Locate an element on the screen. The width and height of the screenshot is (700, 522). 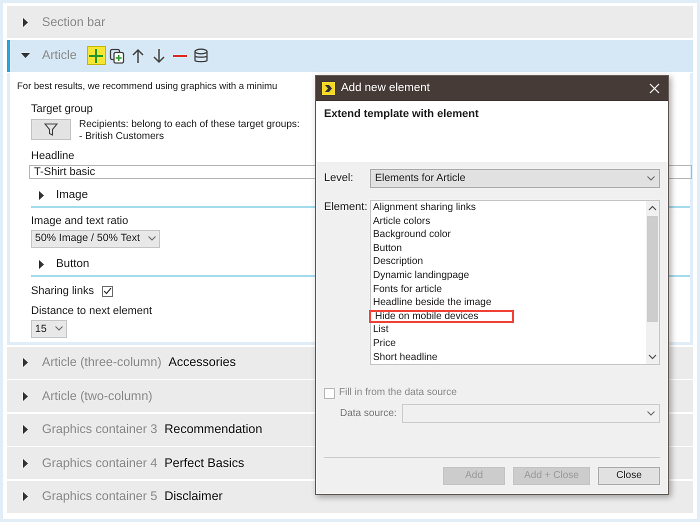
hint-text: For best results, we recommend using graphics with a minimu is located at coordinates (147, 87).